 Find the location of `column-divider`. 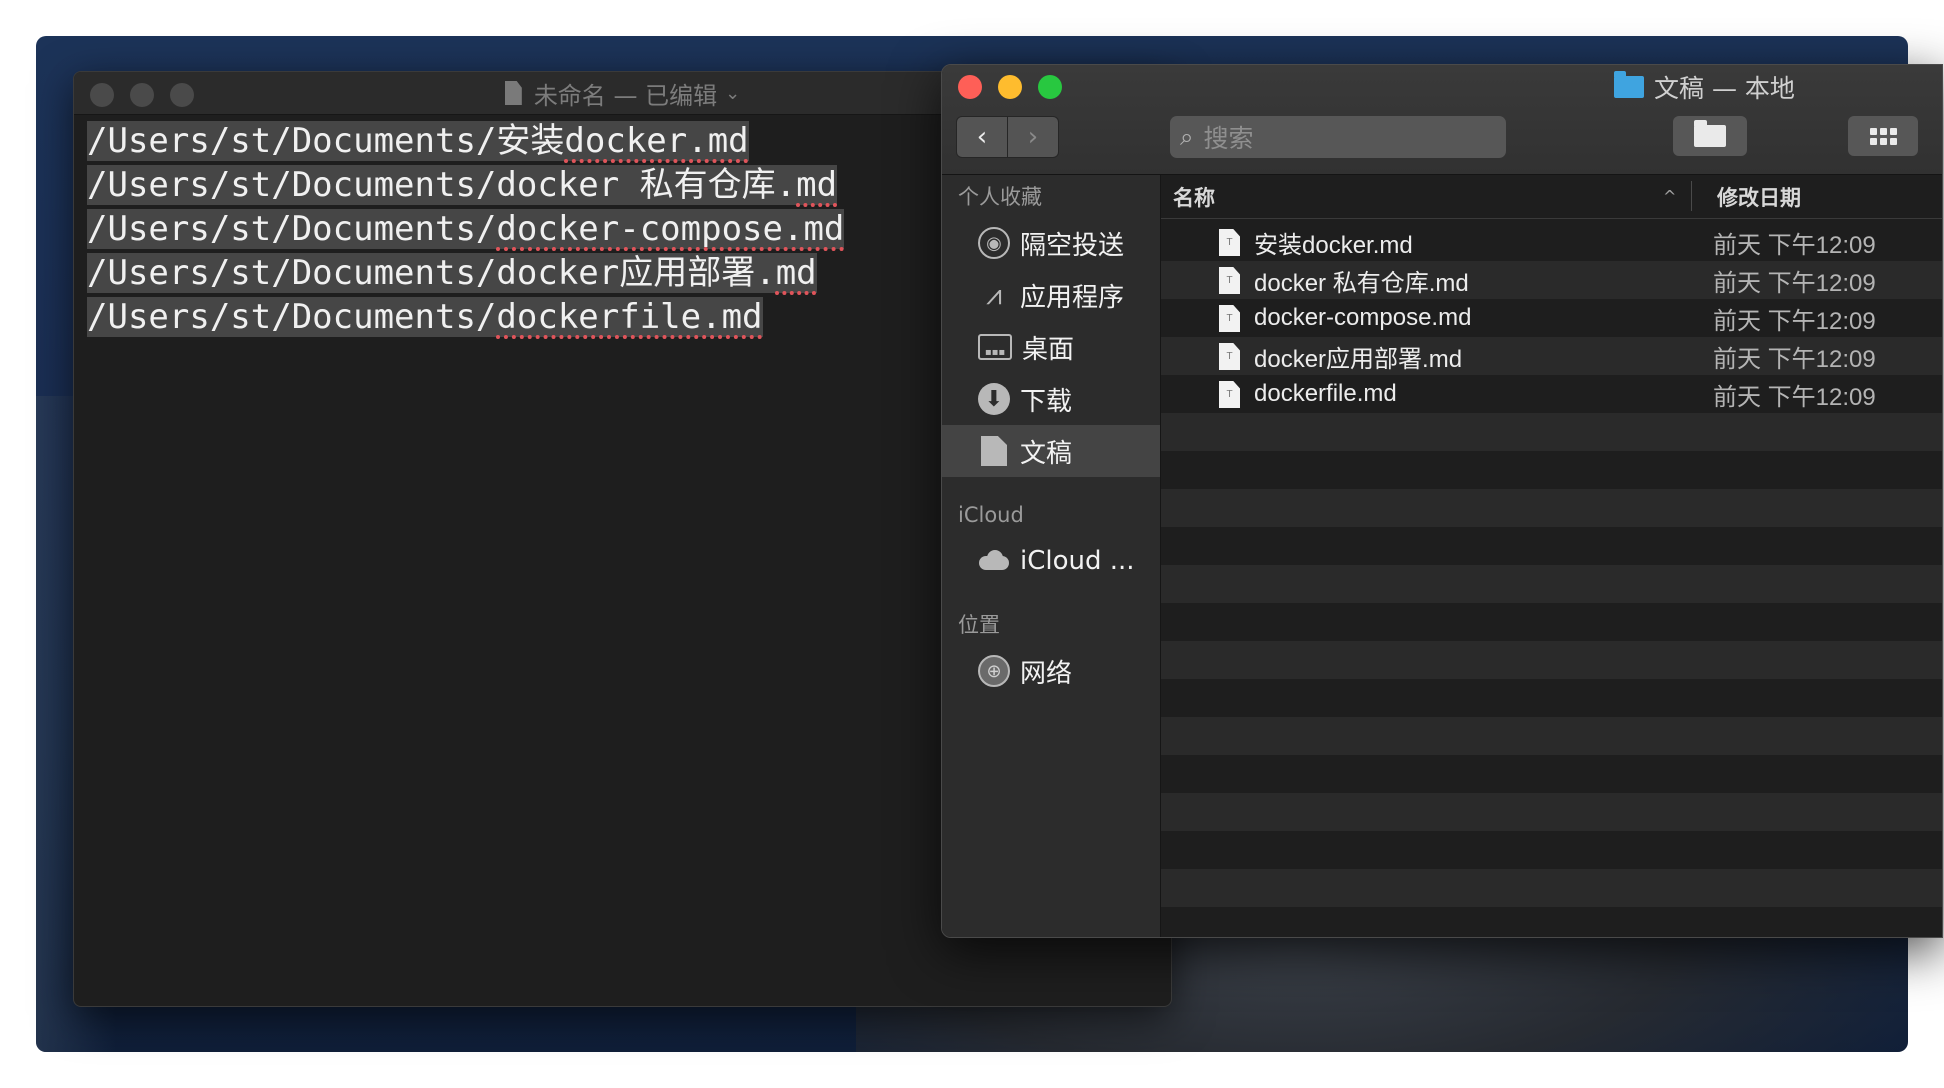

column-divider is located at coordinates (1691, 196).